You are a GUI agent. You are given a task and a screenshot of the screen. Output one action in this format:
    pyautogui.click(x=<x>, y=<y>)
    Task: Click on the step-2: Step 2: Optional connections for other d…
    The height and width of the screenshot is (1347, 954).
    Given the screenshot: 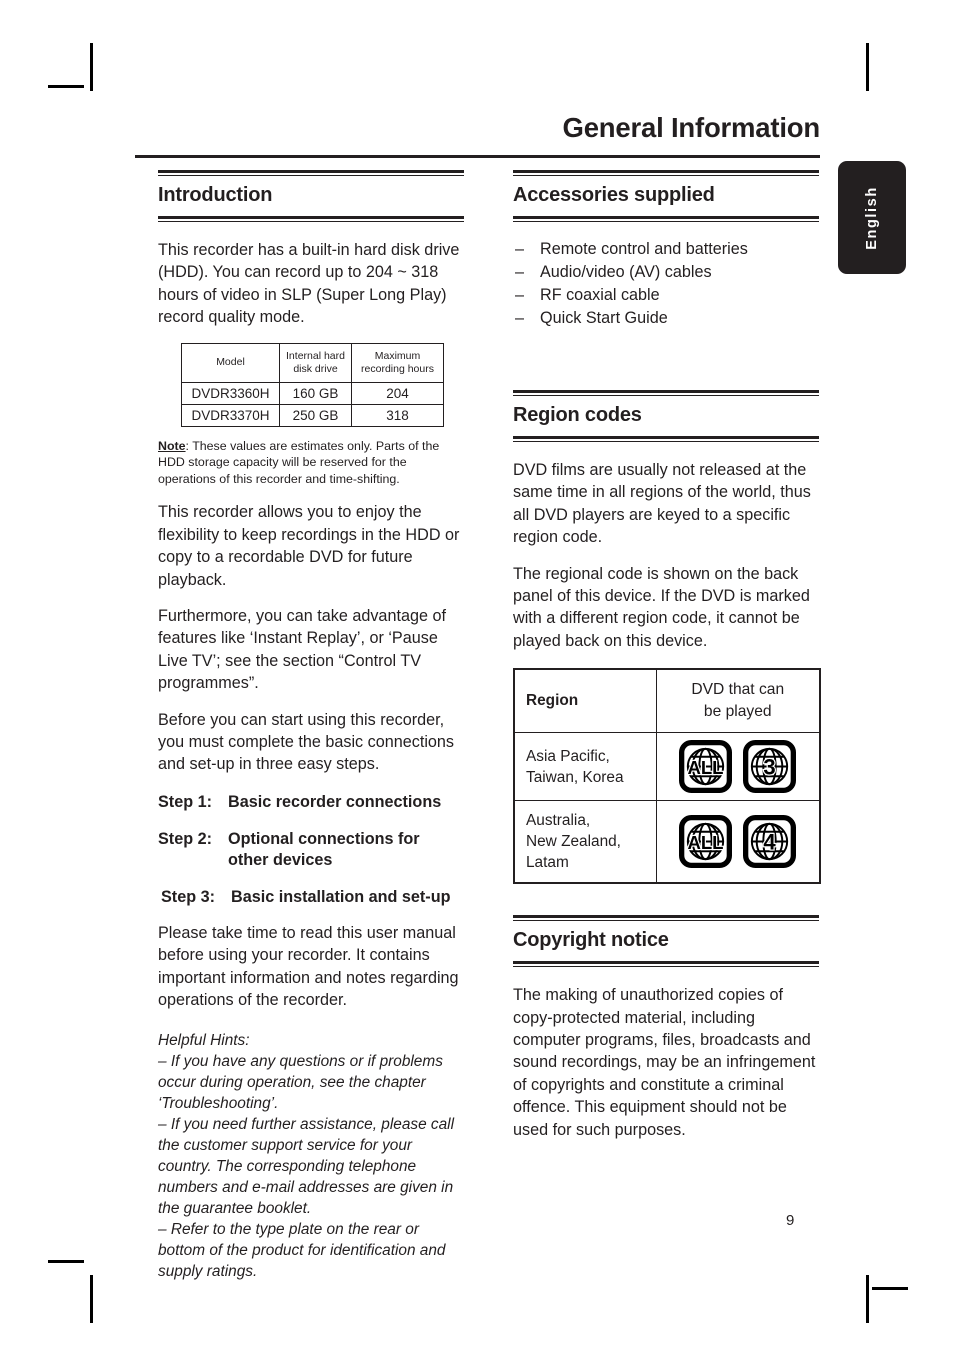 What is the action you would take?
    pyautogui.click(x=311, y=850)
    